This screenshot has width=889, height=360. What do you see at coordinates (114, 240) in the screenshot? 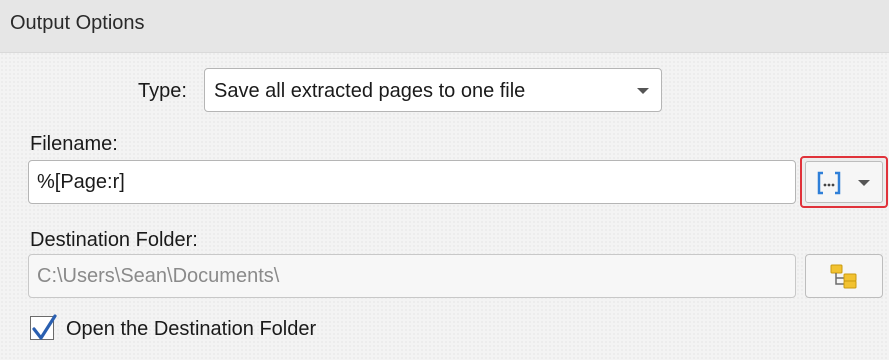
I see `destination-folder-label: Destination Folder:` at bounding box center [114, 240].